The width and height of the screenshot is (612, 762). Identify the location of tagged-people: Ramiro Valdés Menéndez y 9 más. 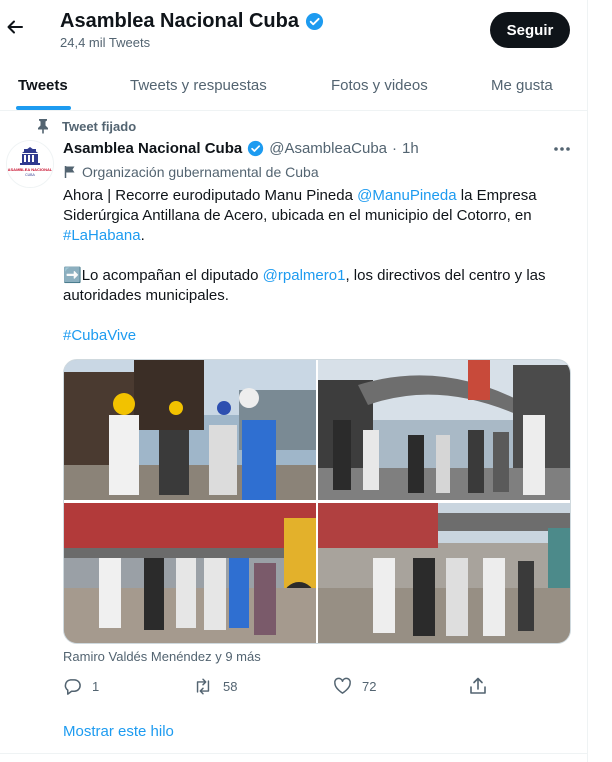
(162, 656).